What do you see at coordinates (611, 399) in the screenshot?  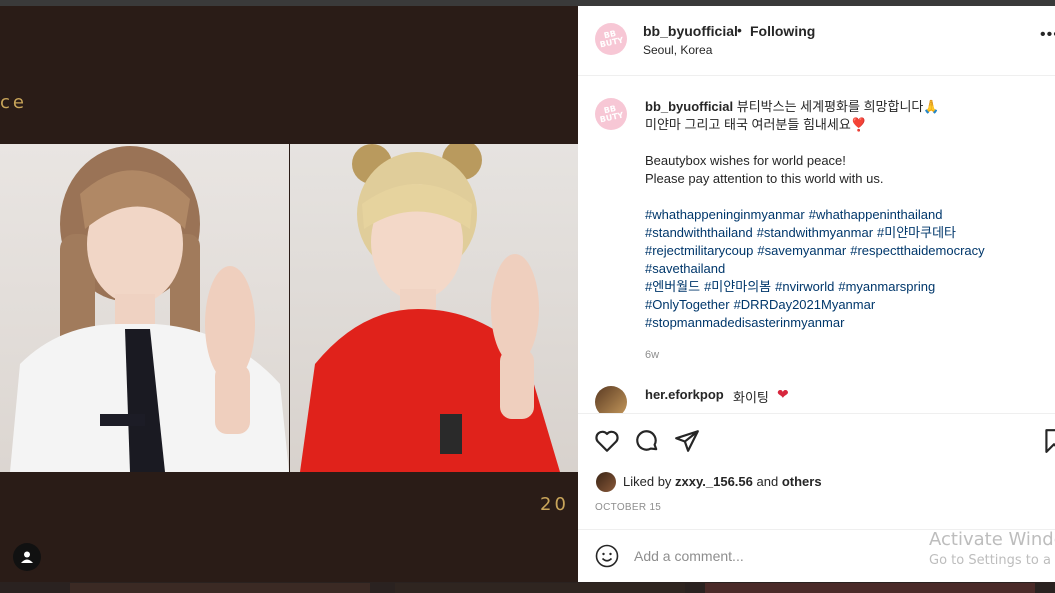 I see `commenter-avatar` at bounding box center [611, 399].